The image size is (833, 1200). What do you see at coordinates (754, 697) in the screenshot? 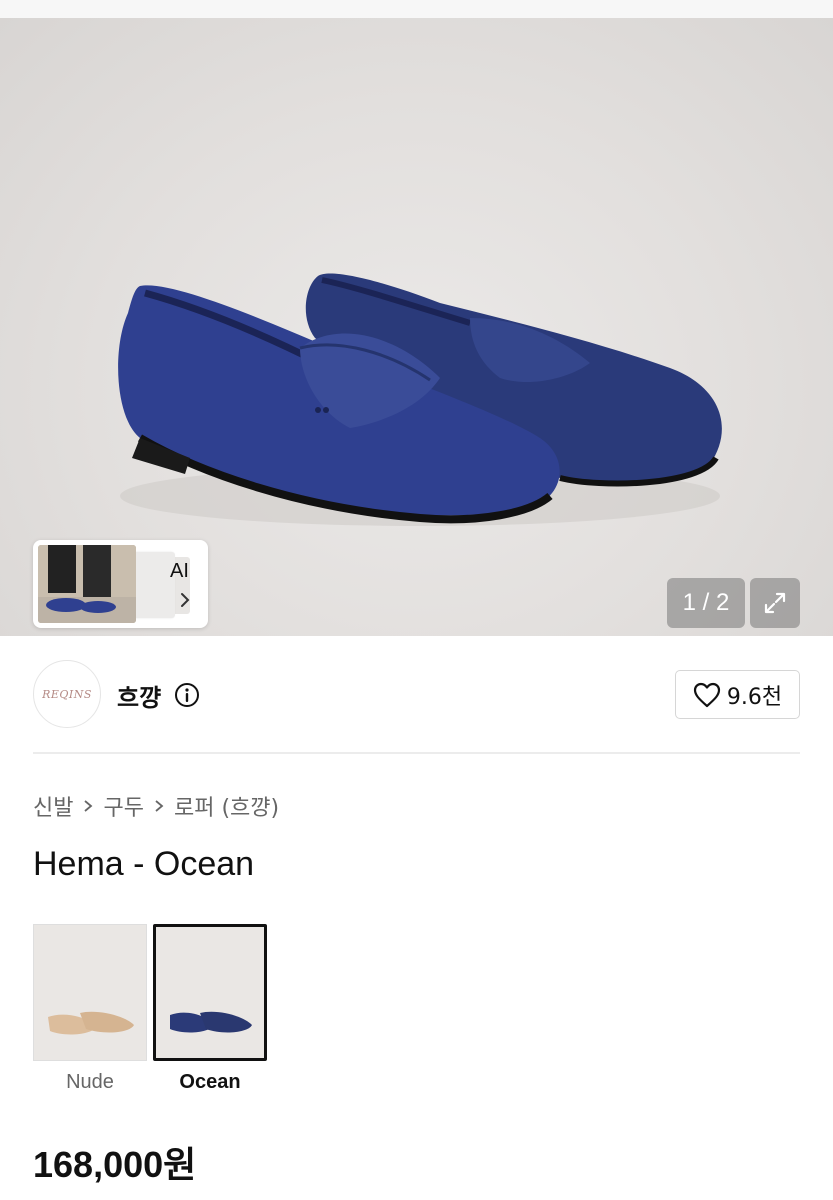
I see `like-count: 9.6천` at bounding box center [754, 697].